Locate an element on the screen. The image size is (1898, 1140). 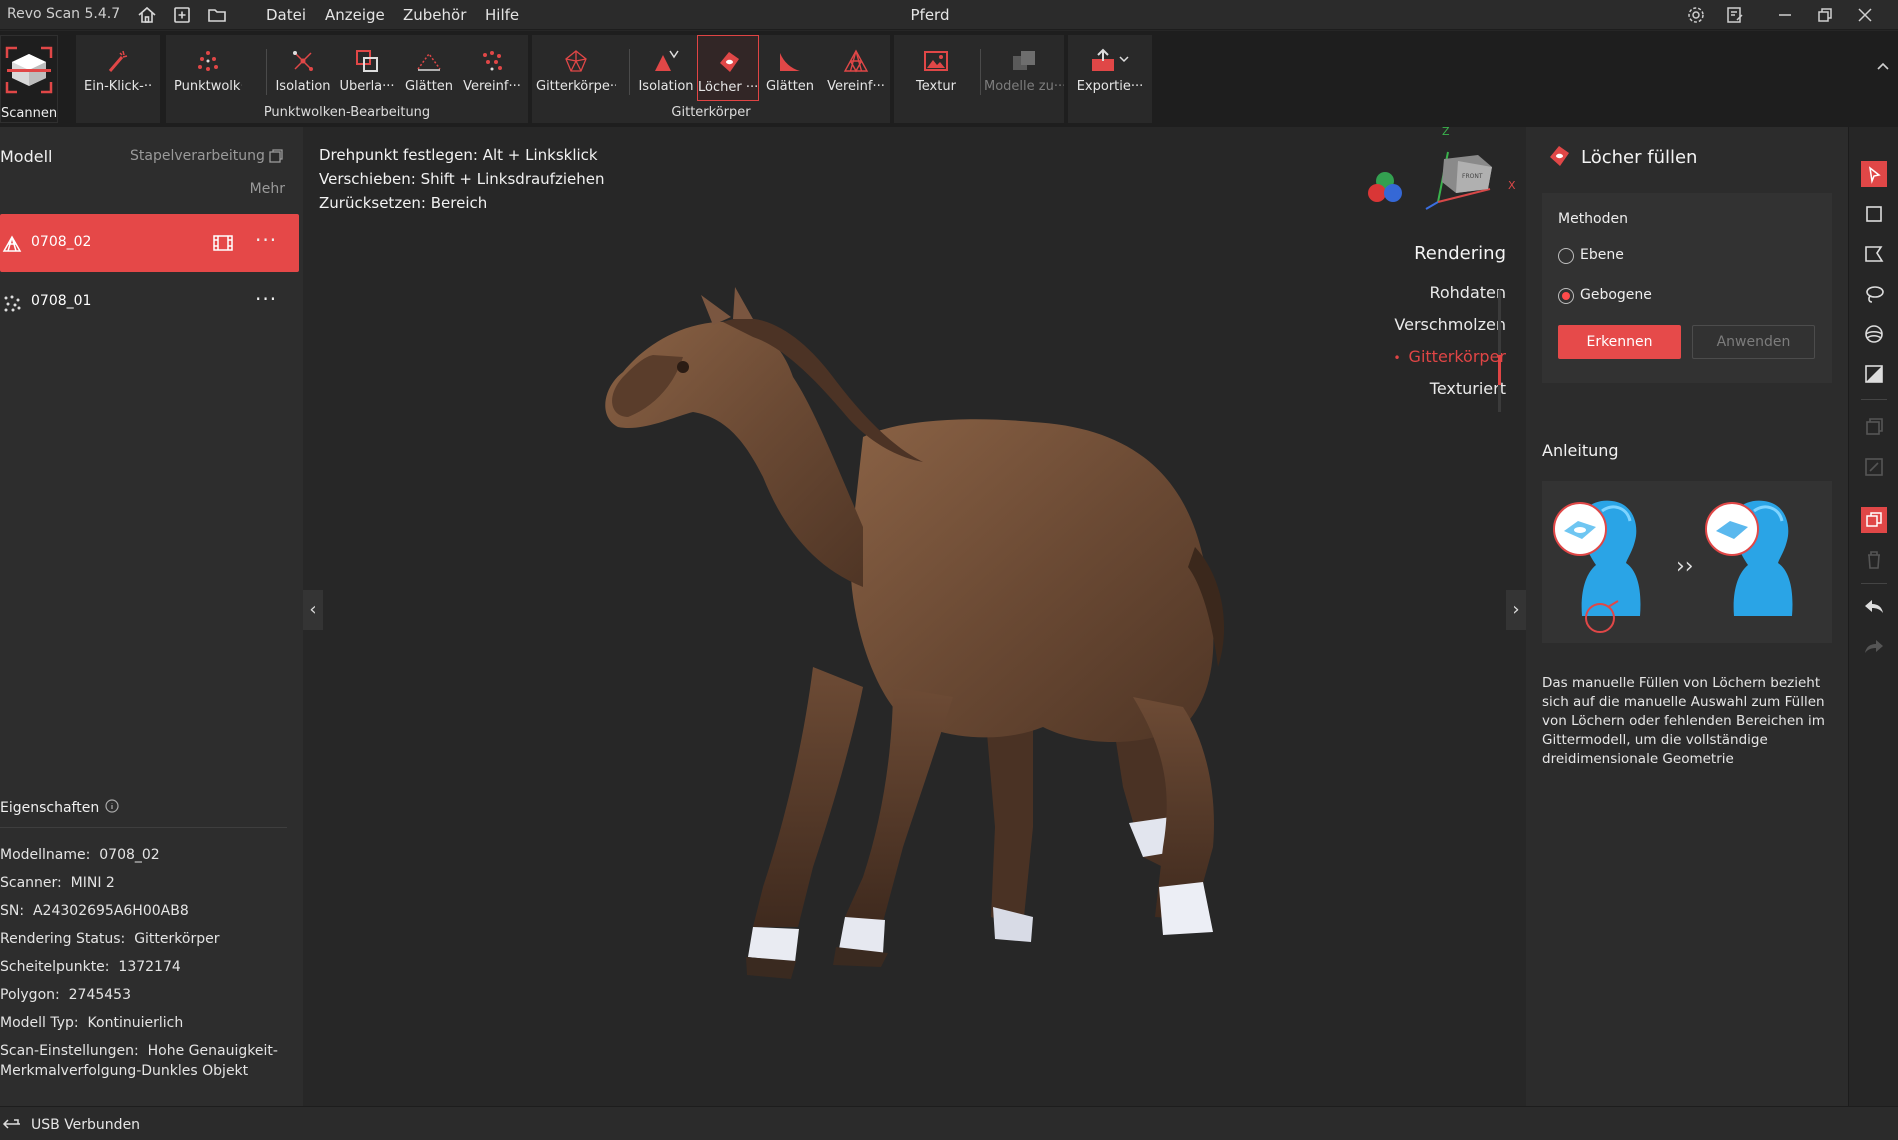
pc-smooth-button: Glätten is located at coordinates (429, 68).